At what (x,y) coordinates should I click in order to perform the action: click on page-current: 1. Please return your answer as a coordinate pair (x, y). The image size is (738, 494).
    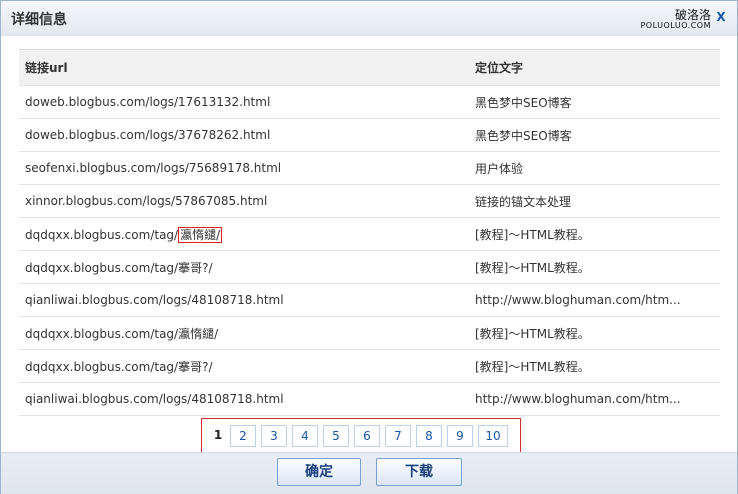
    Looking at the image, I should click on (218, 435).